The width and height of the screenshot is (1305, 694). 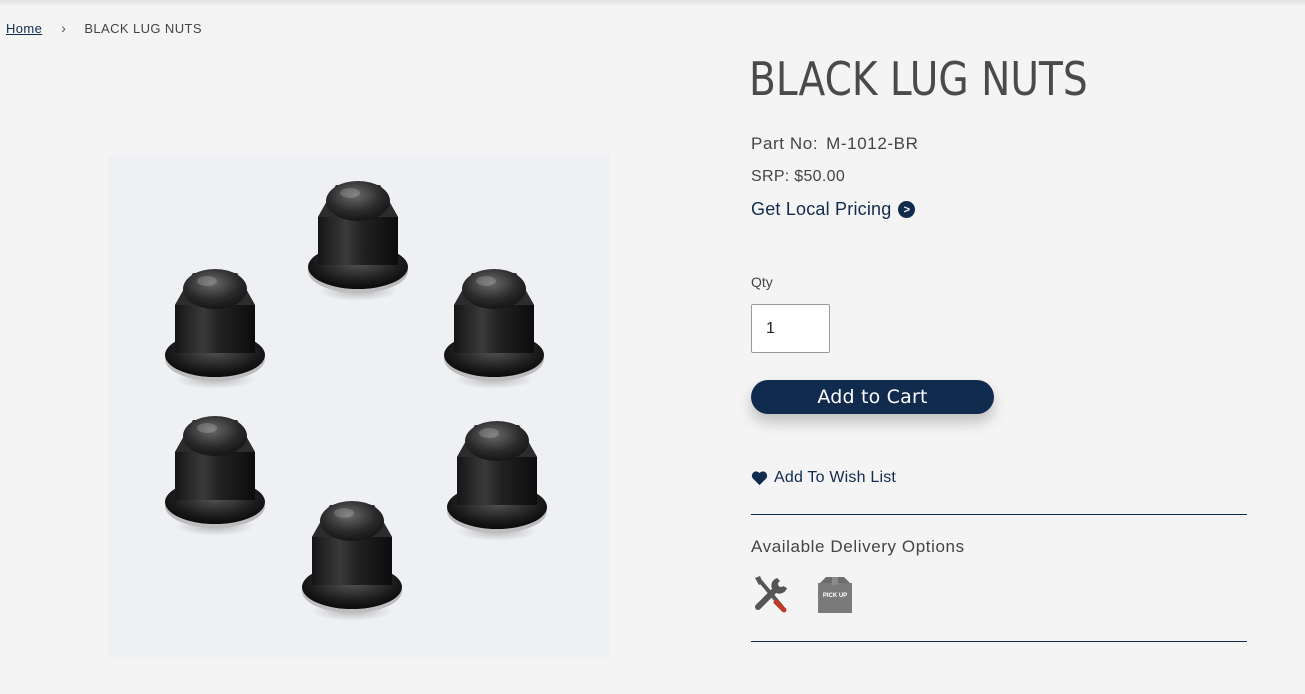 What do you see at coordinates (652, 3) in the screenshot?
I see `top-shadow` at bounding box center [652, 3].